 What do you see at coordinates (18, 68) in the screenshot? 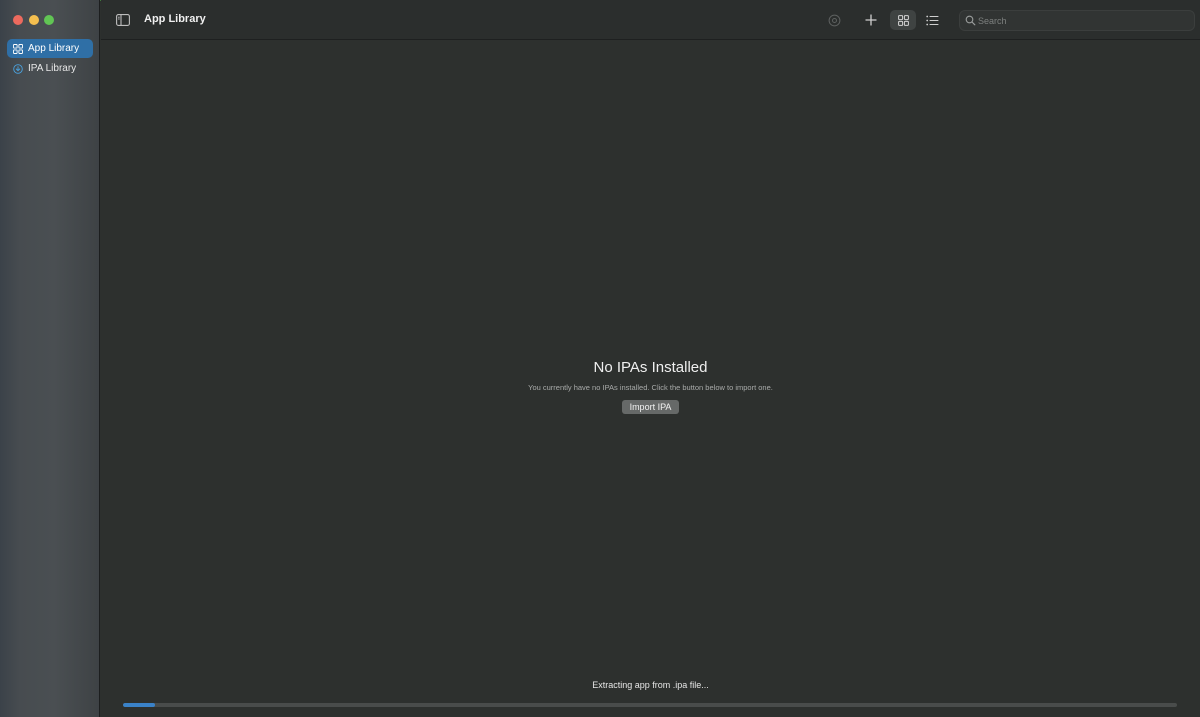
I see `download-circle-icon` at bounding box center [18, 68].